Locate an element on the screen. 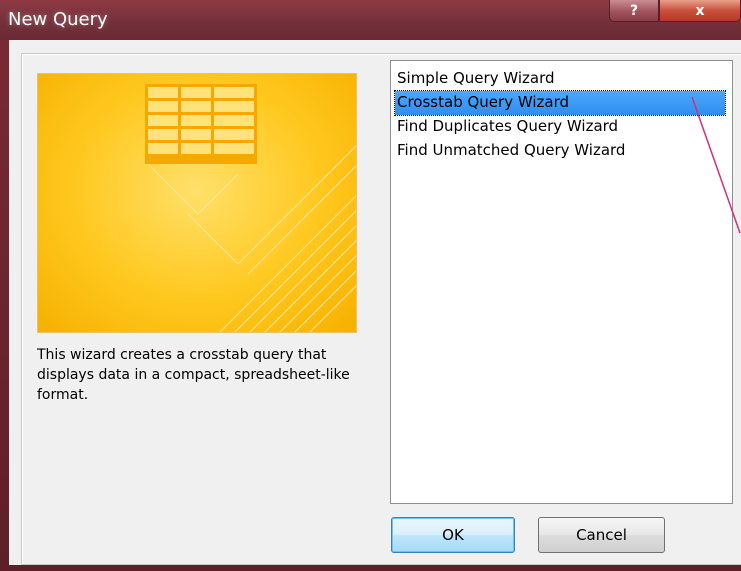 This screenshot has width=741, height=571. help-icon: ? is located at coordinates (634, 10).